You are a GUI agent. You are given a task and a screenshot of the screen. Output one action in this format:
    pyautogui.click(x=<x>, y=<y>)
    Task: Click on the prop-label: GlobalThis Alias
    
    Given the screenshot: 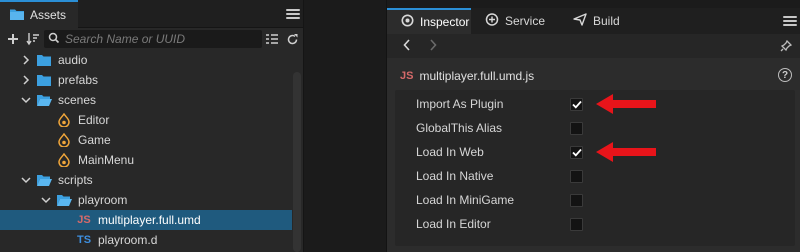 What is the action you would take?
    pyautogui.click(x=459, y=128)
    